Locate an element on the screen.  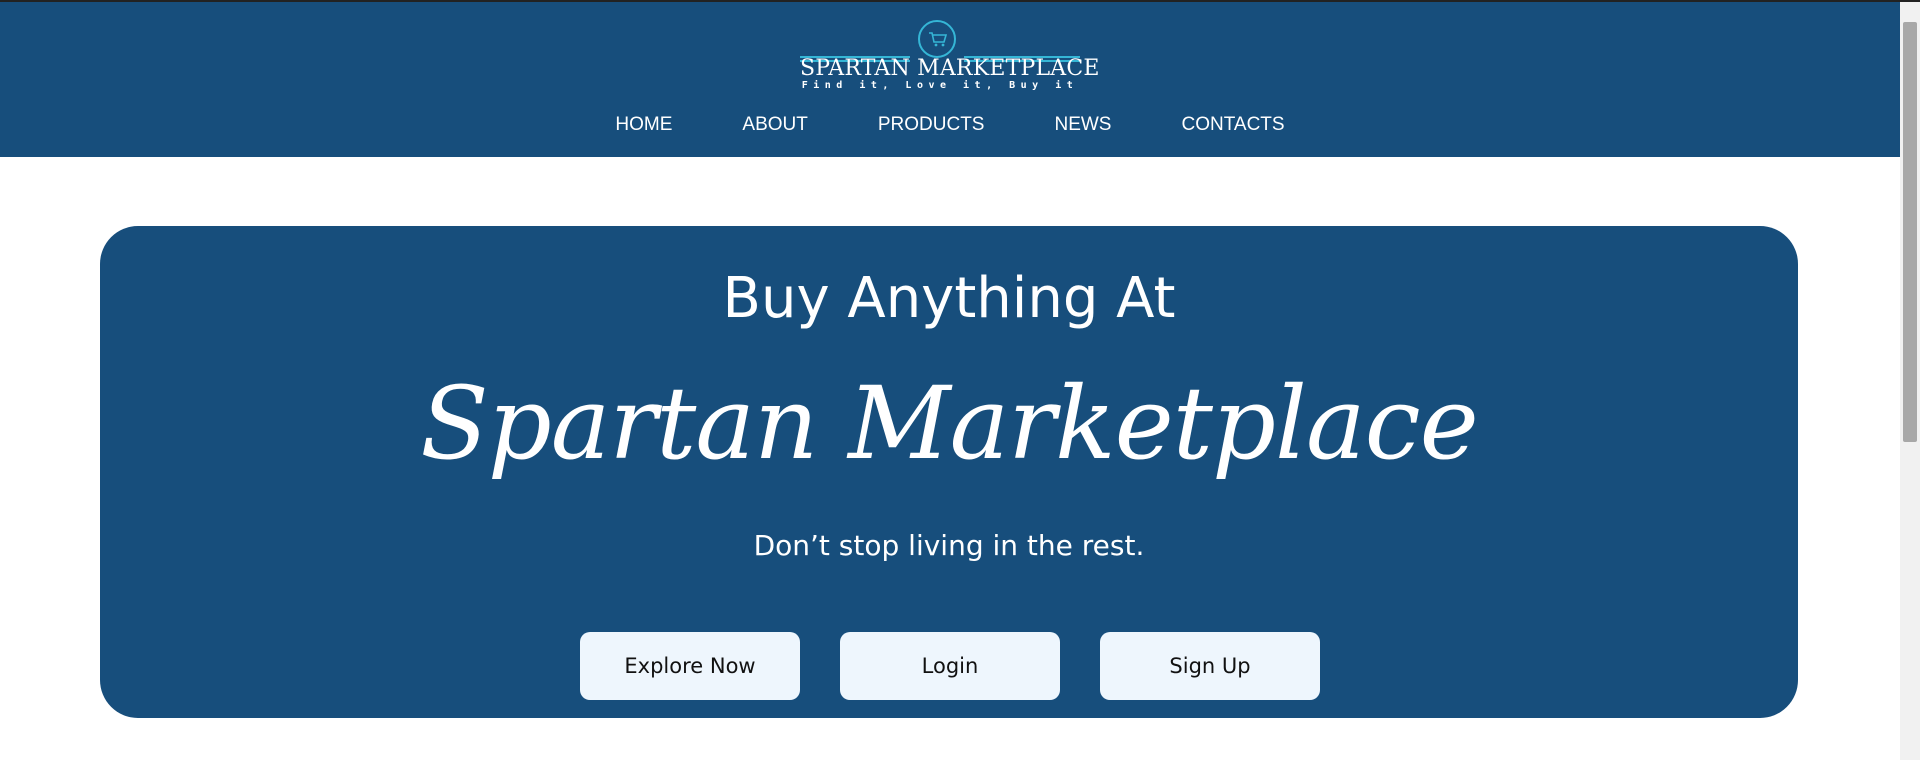
nav-home: HOME is located at coordinates (643, 127).